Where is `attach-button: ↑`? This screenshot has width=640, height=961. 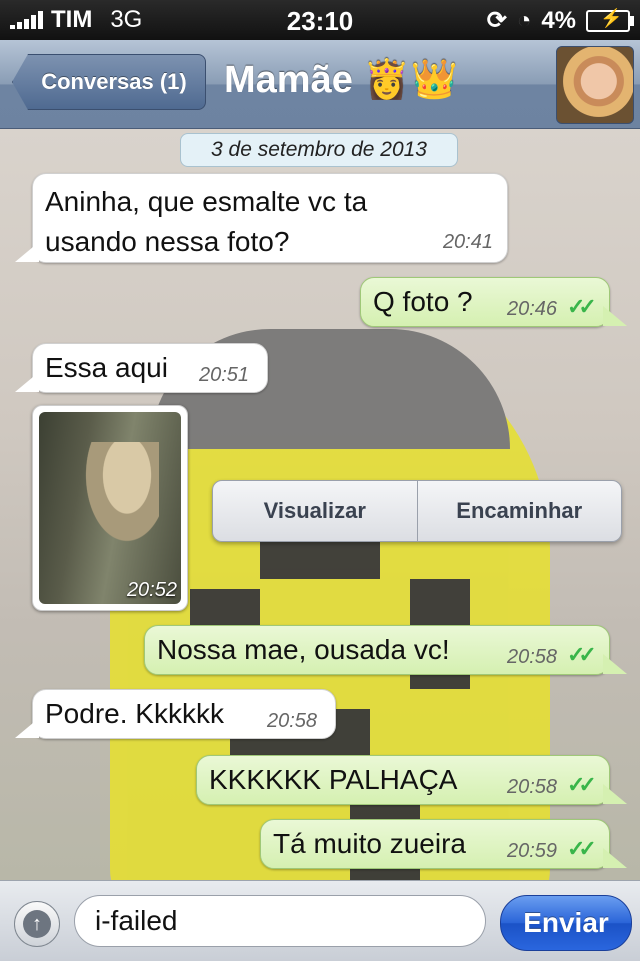 attach-button: ↑ is located at coordinates (37, 924).